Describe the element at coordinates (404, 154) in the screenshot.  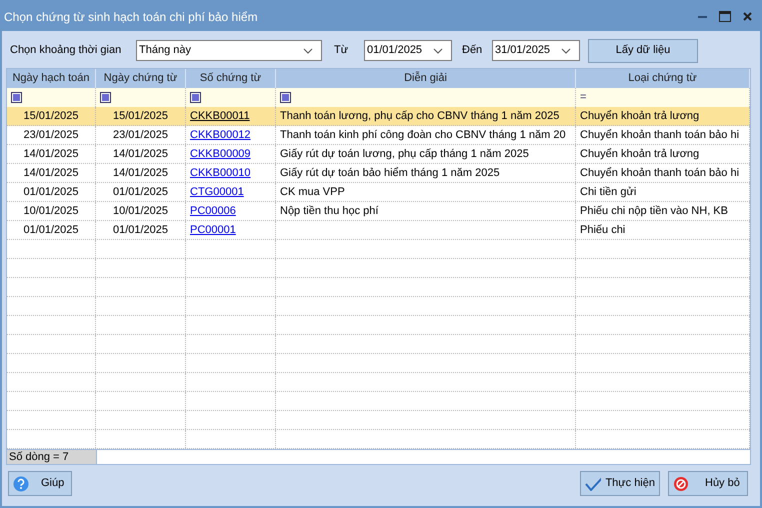
I see `table-cell-text: Giấy rút dự toán lương, phụ cấp tháng 1 năm 2025` at that location.